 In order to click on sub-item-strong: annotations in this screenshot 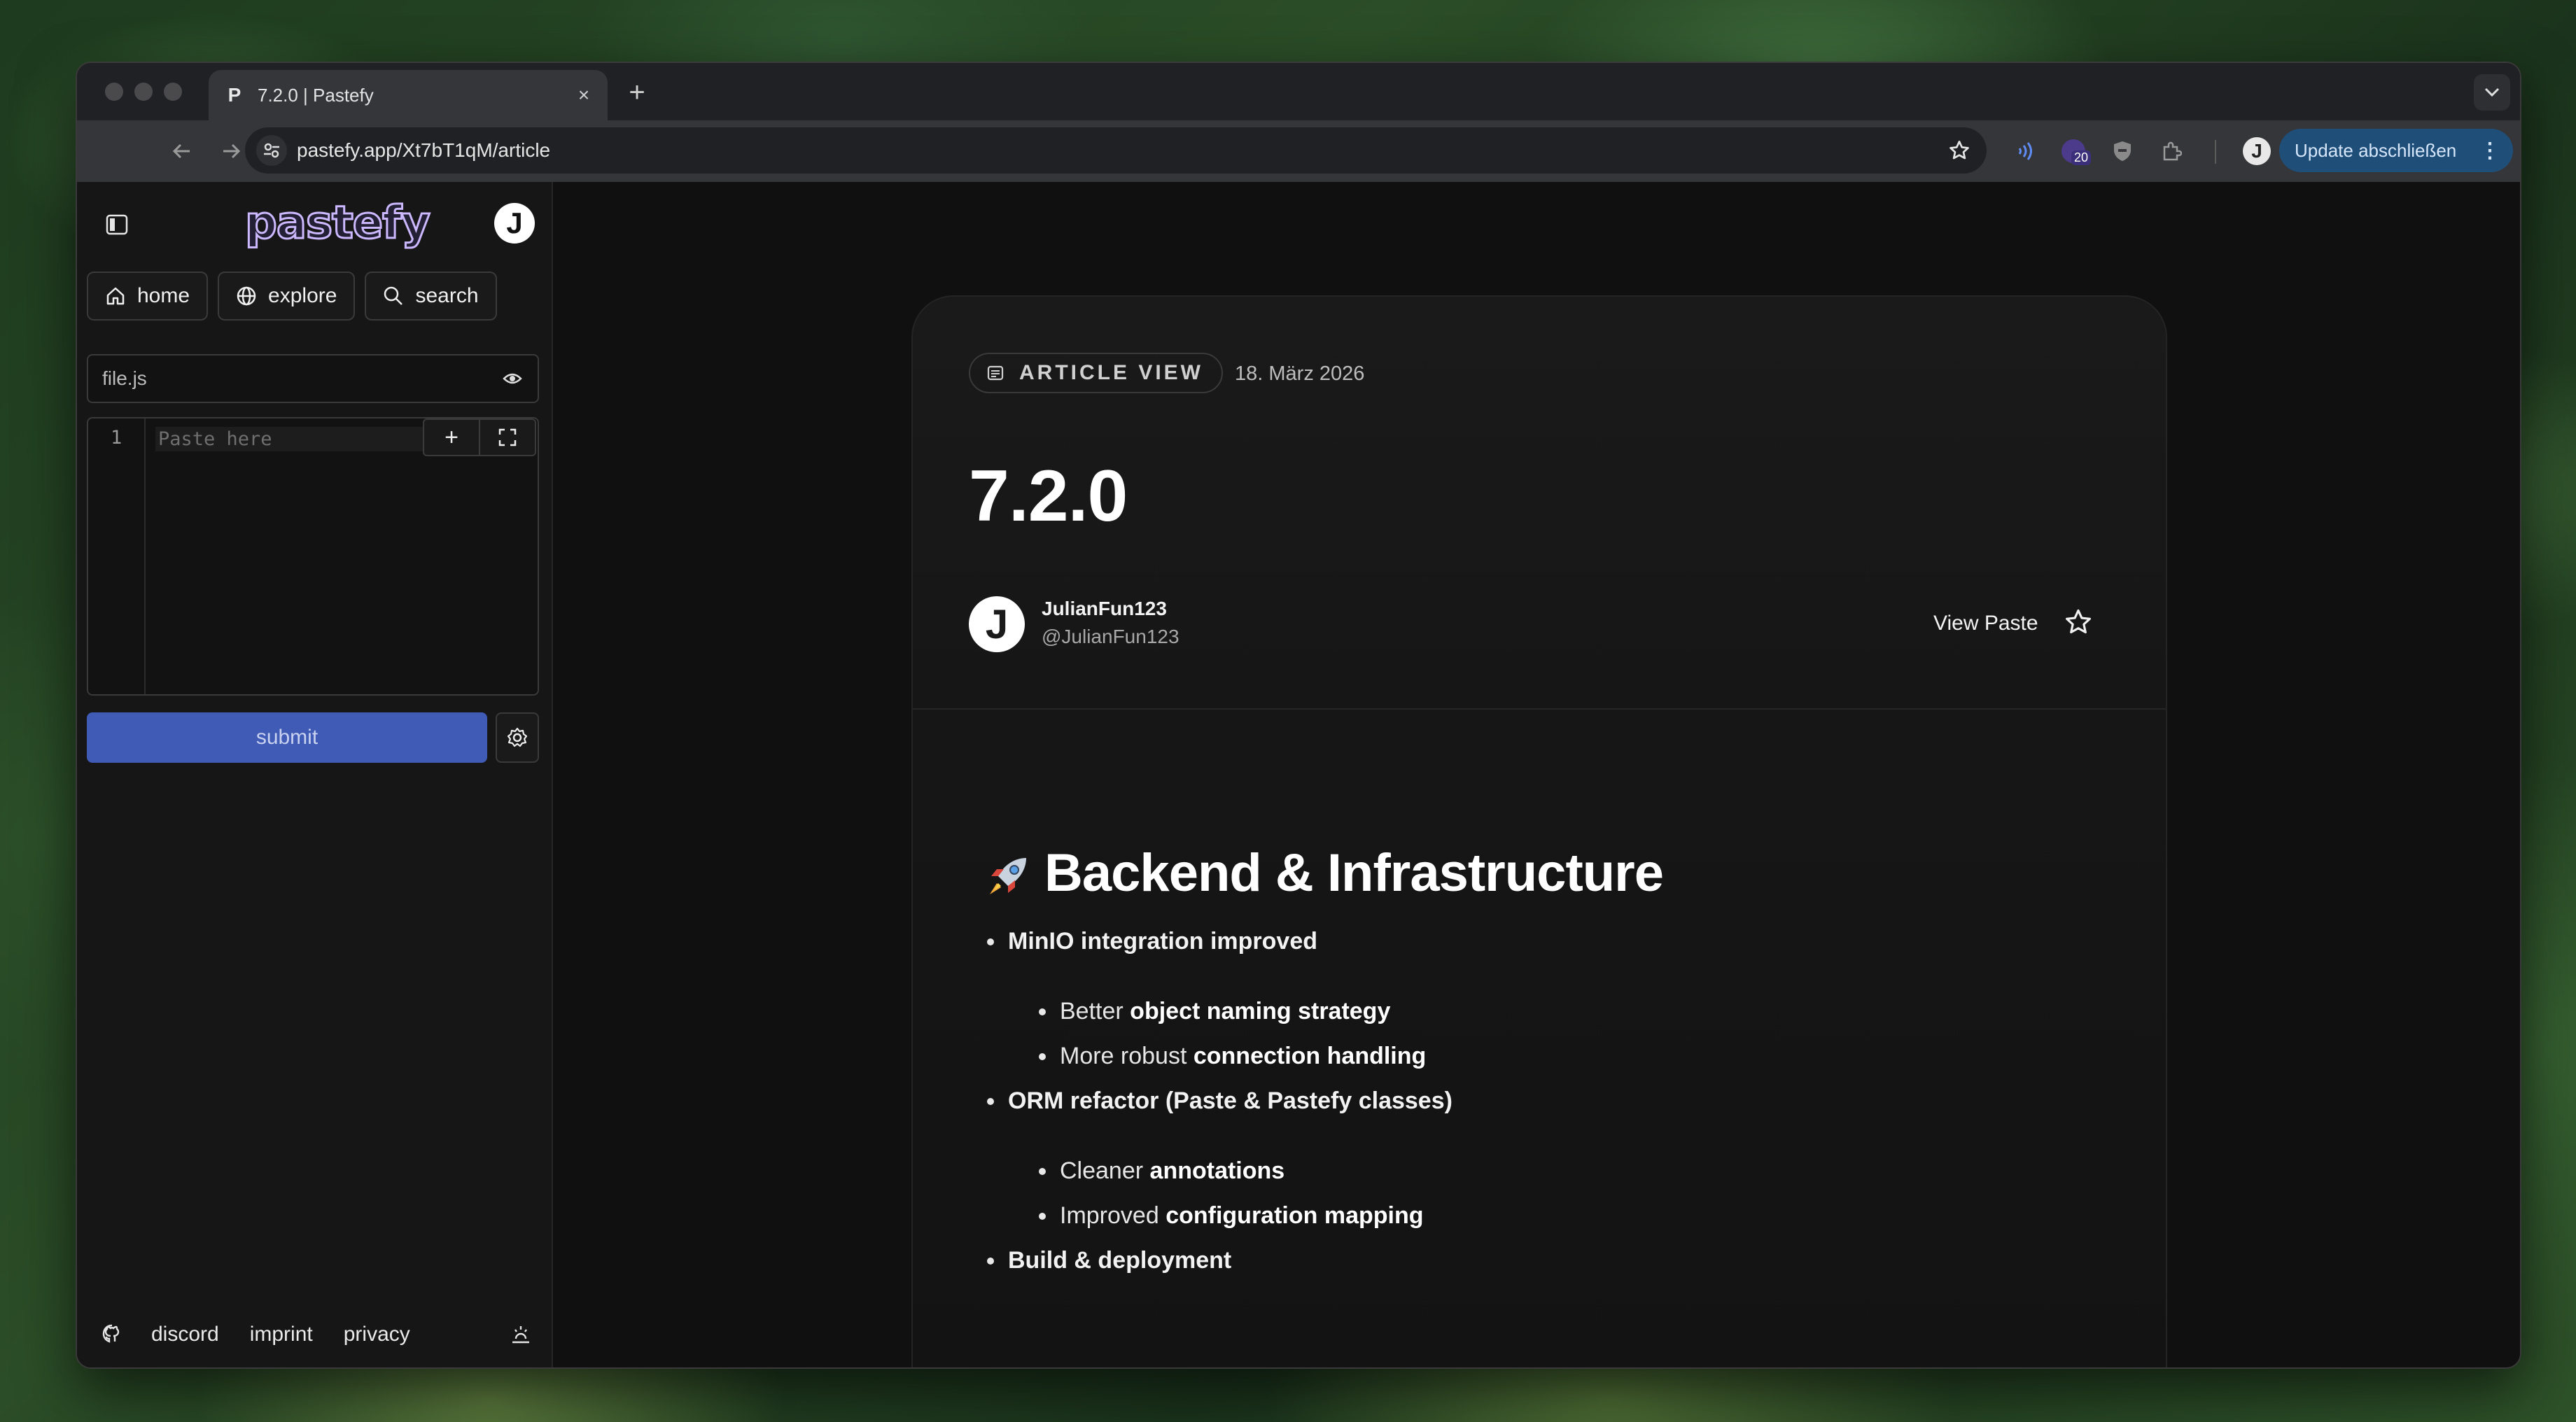, I will do `click(1217, 1170)`.